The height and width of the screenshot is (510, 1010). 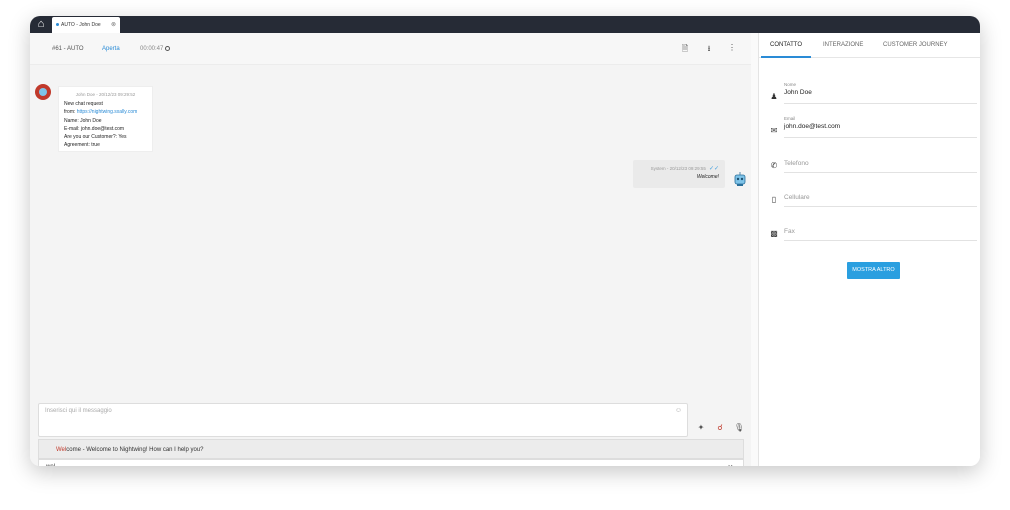 I want to click on mail-icon: ✉, so click(x=774, y=130).